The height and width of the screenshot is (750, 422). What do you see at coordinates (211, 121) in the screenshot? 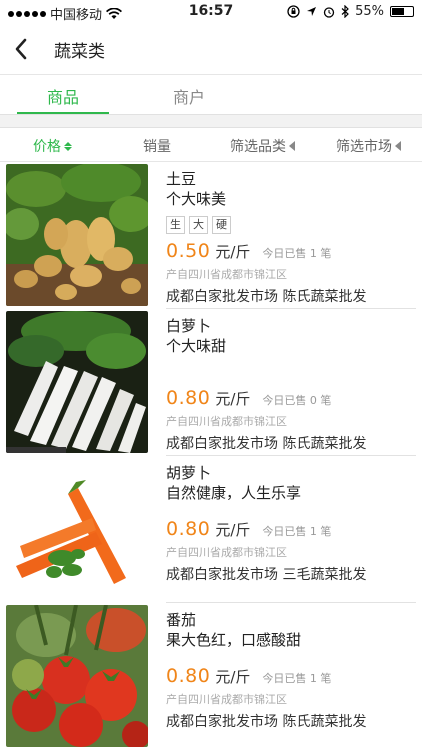
I see `section-divider` at bounding box center [211, 121].